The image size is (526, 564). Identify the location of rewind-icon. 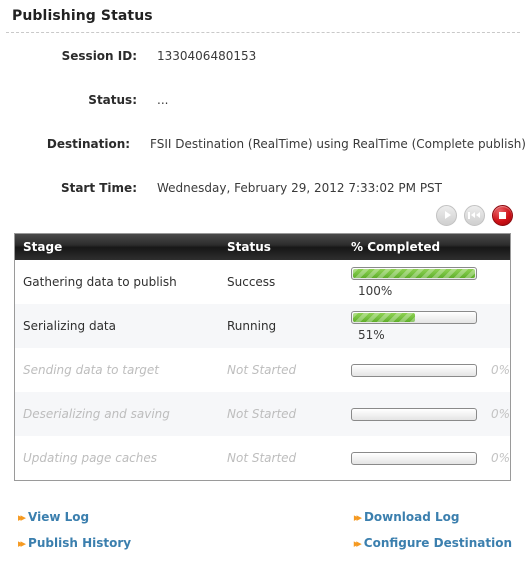
(474, 215).